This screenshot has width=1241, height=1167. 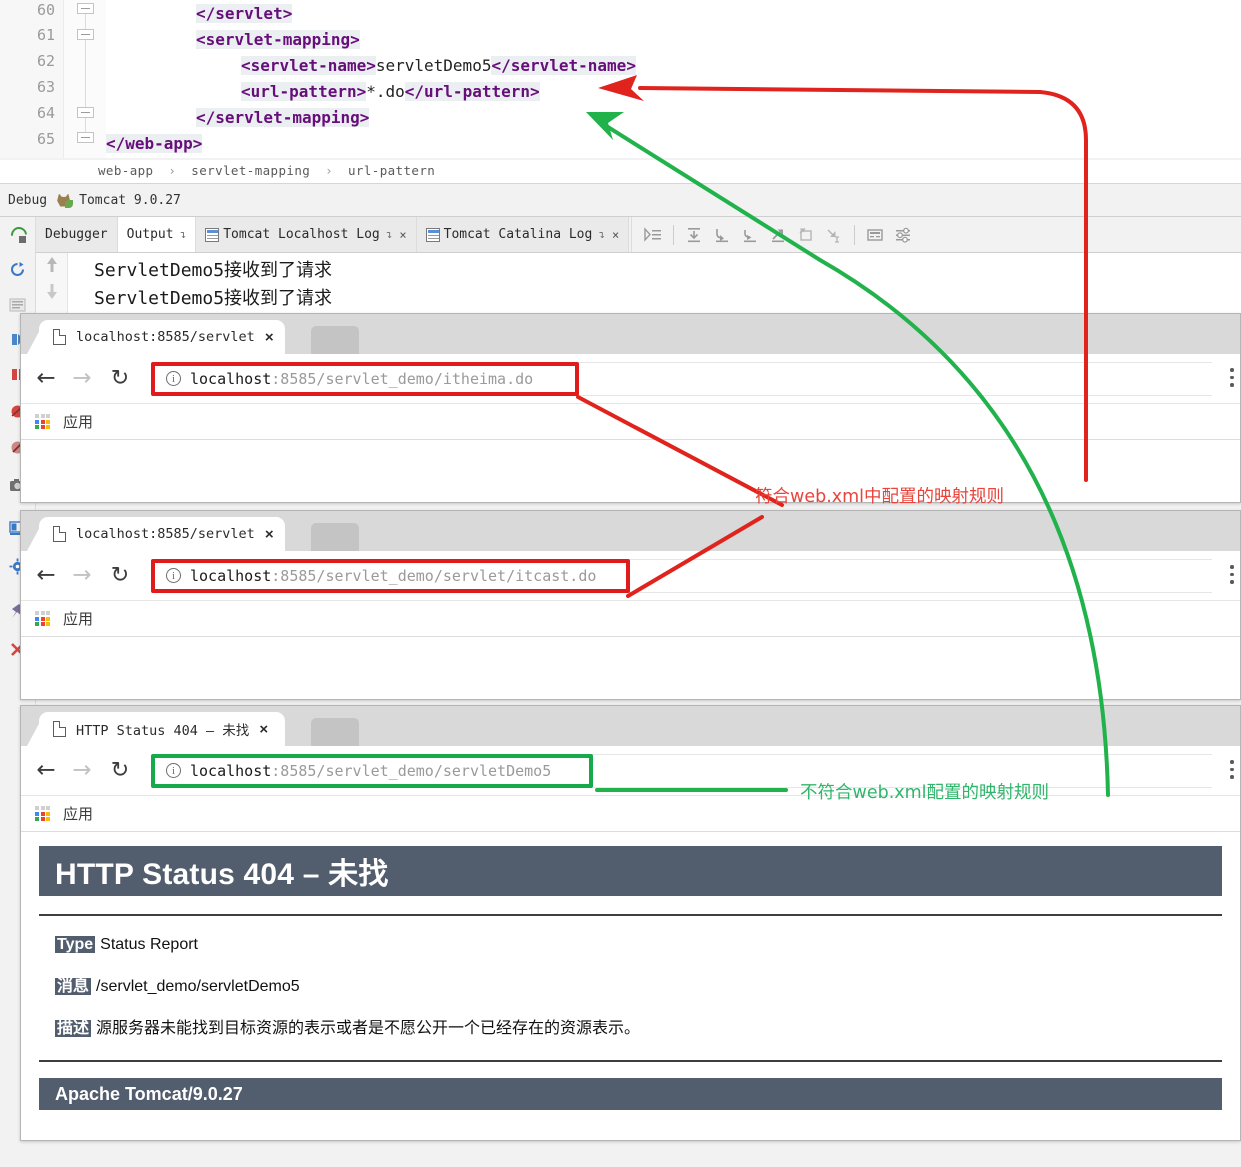 What do you see at coordinates (73, 986) in the screenshot?
I see `error-row-key: 消息` at bounding box center [73, 986].